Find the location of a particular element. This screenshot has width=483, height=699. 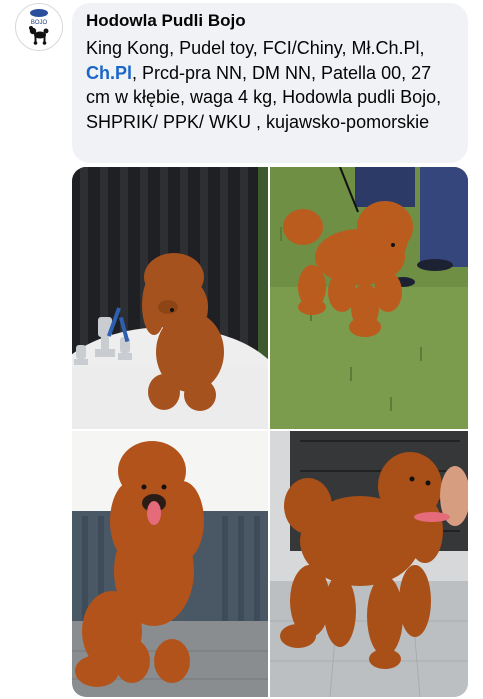

author-name: Hodowla Pudli Bojo is located at coordinates (270, 21).